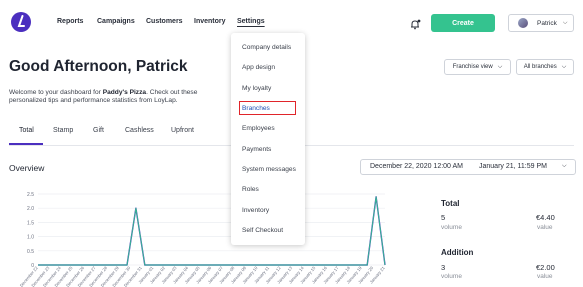 The width and height of the screenshot is (583, 287). What do you see at coordinates (255, 210) in the screenshot?
I see `menu-item-inventory: Inventory` at bounding box center [255, 210].